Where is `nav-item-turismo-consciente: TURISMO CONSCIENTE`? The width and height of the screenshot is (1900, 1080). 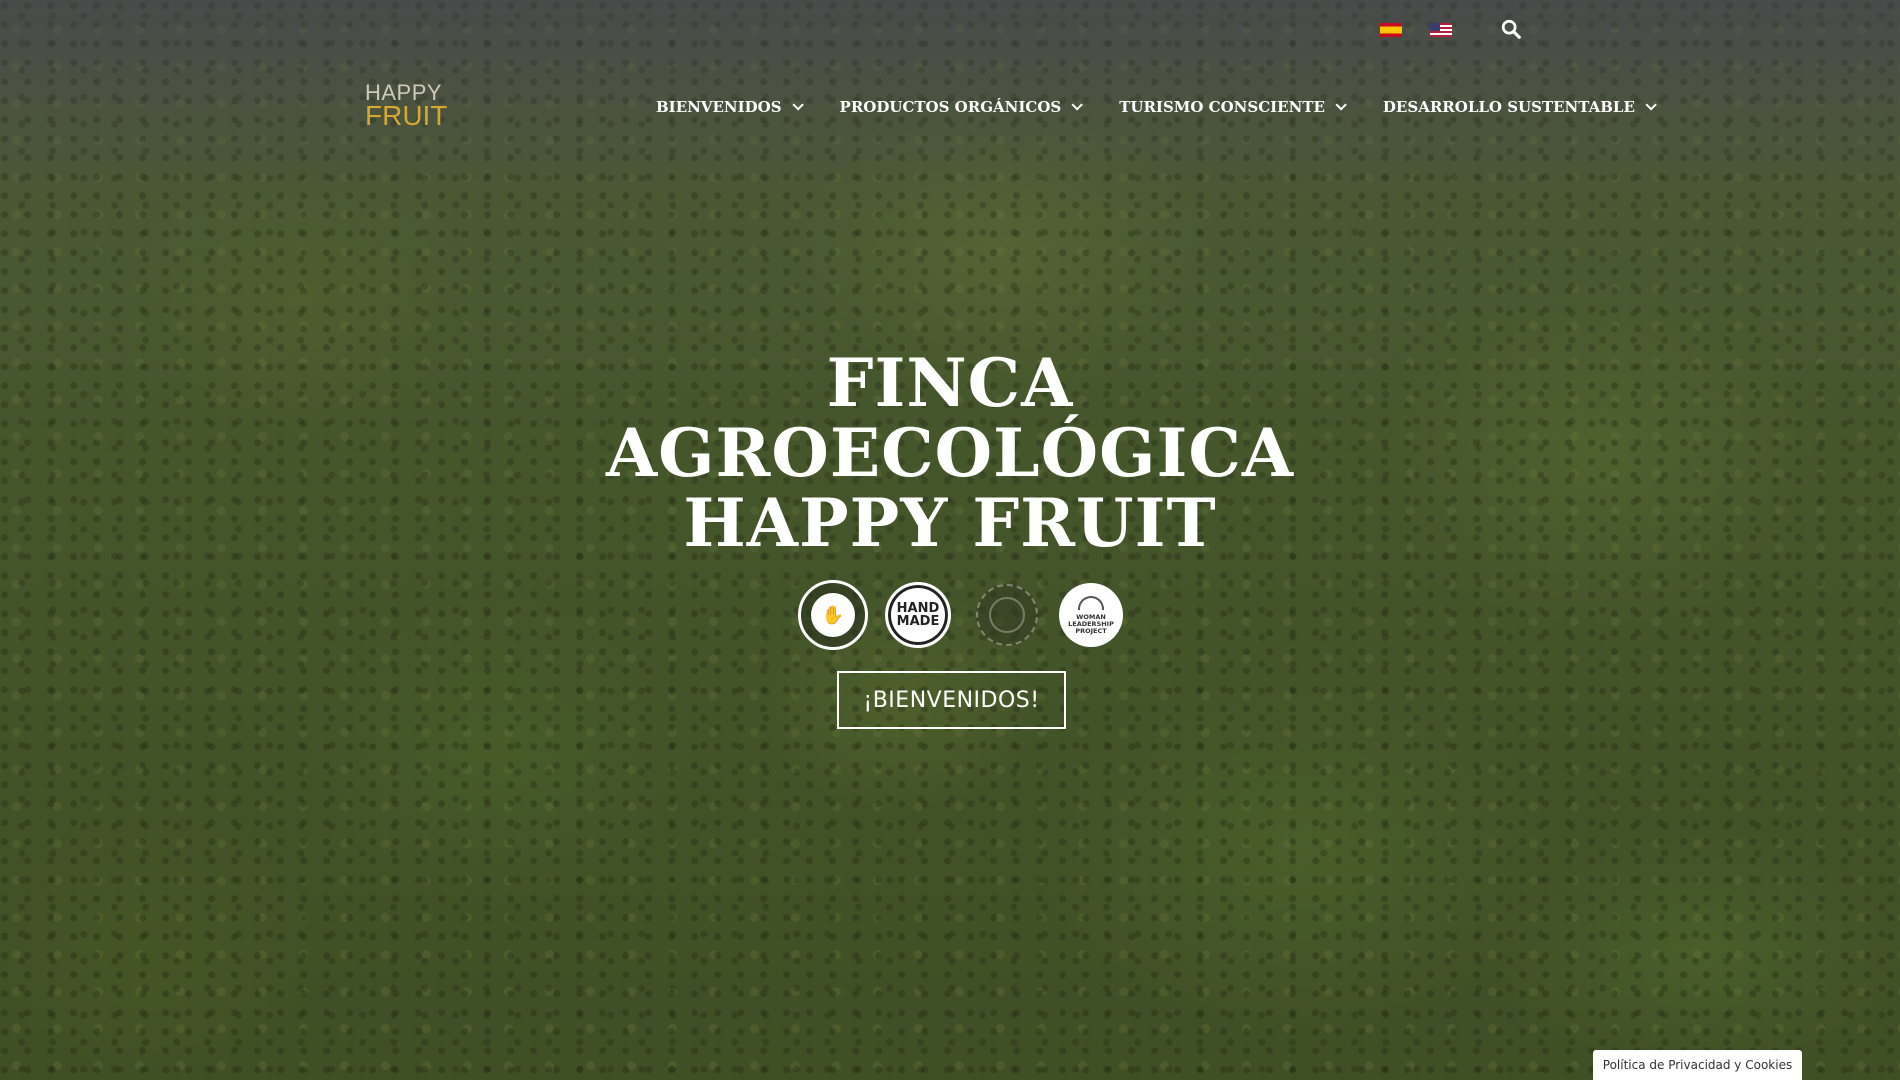 nav-item-turismo-consciente: TURISMO CONSCIENTE is located at coordinates (1233, 107).